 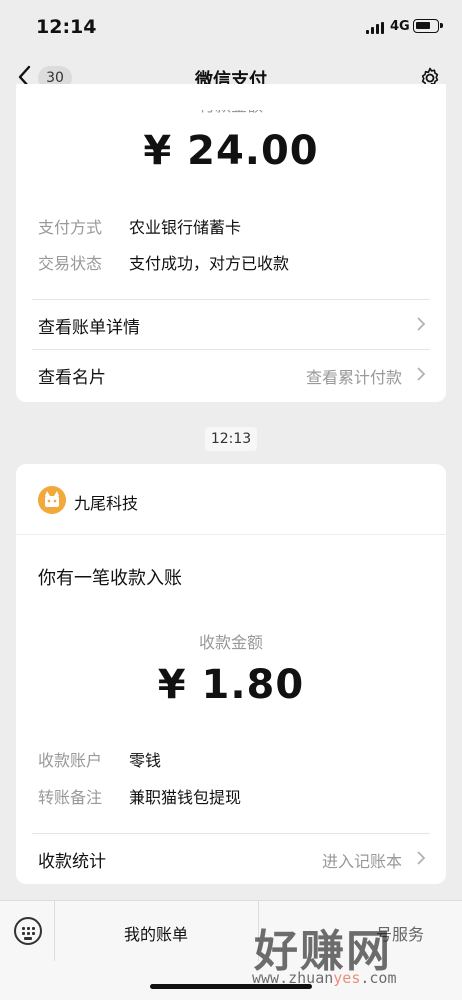 I want to click on status-time: 12:14, so click(x=66, y=27).